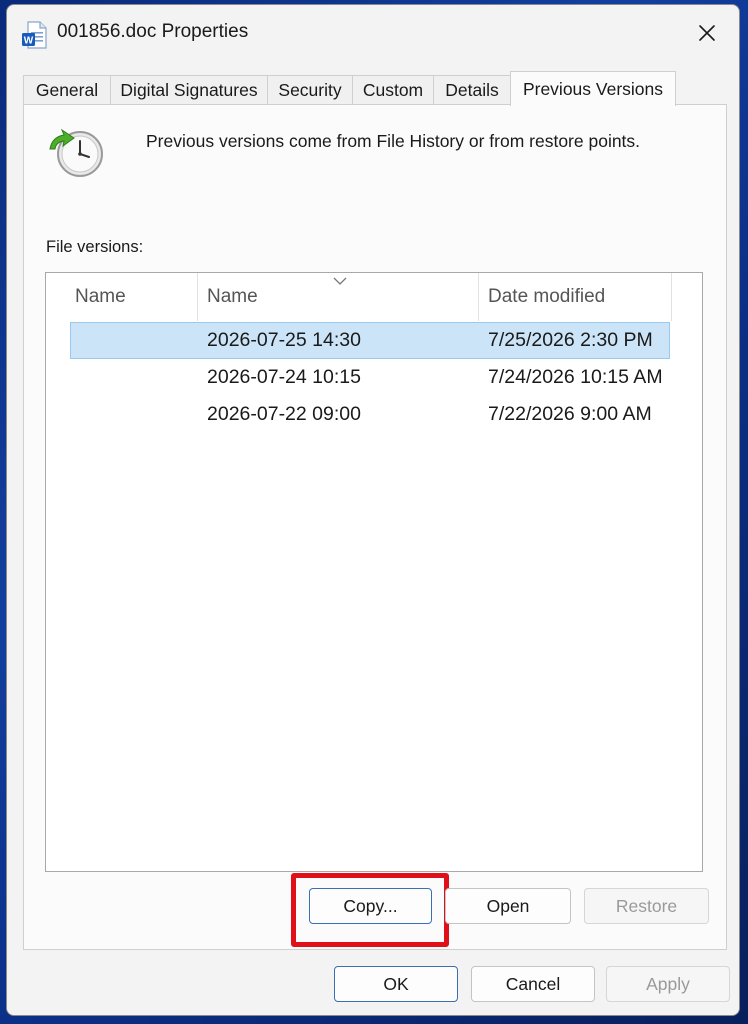 The height and width of the screenshot is (1024, 748). What do you see at coordinates (284, 377) in the screenshot?
I see `version-name: 2026-07-24 10:15` at bounding box center [284, 377].